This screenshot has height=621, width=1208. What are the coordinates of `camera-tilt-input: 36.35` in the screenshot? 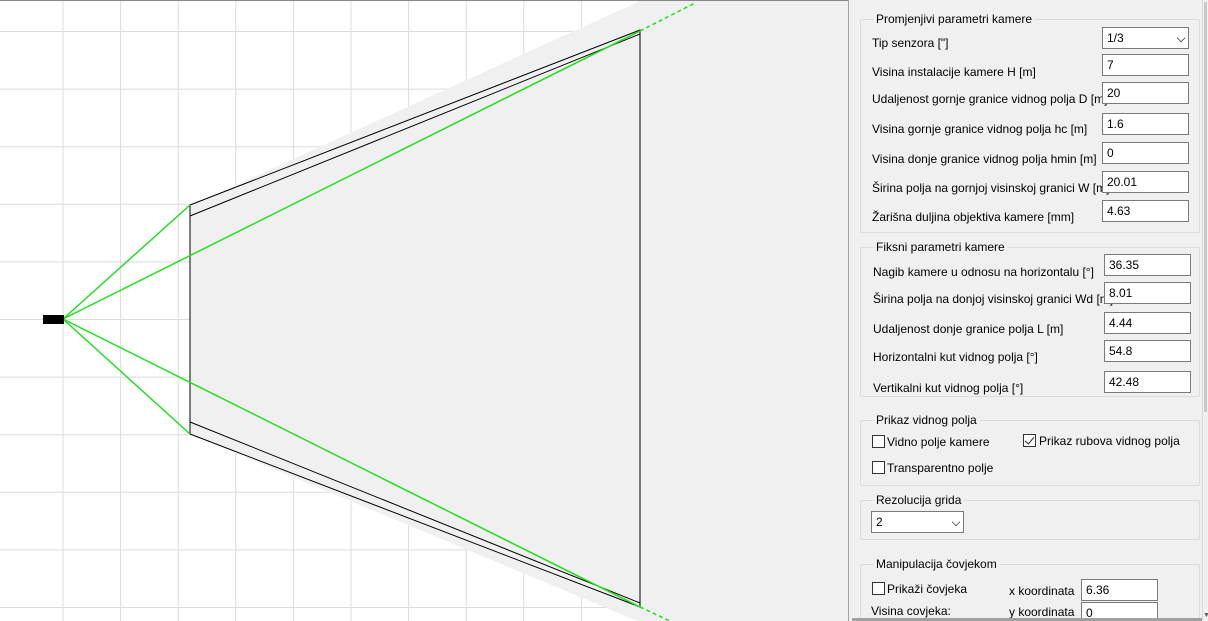 It's located at (1147, 265).